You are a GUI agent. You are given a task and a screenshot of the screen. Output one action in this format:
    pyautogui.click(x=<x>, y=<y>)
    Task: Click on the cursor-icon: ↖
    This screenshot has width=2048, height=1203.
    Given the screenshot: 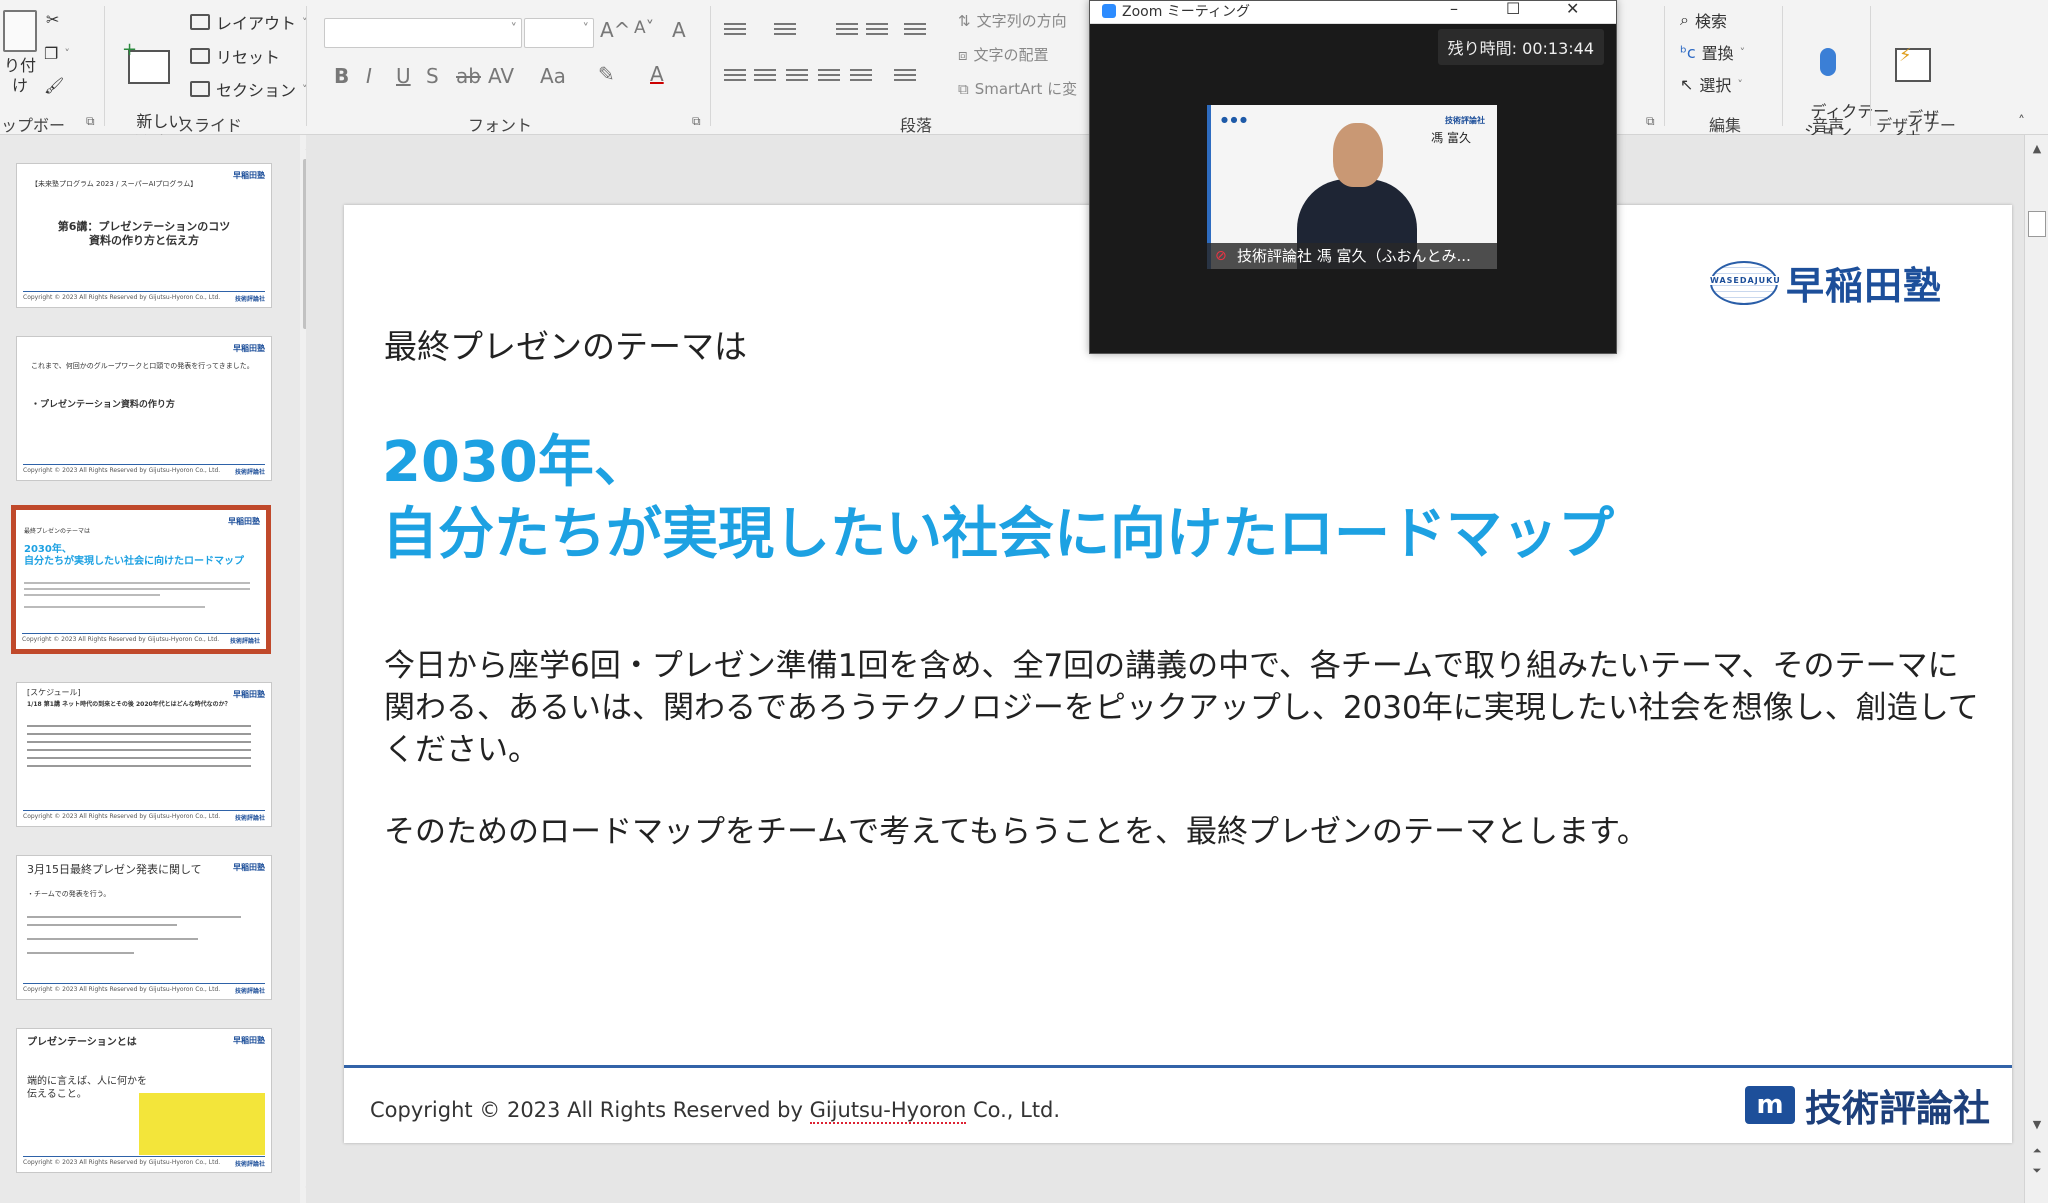 What is the action you would take?
    pyautogui.click(x=1687, y=84)
    